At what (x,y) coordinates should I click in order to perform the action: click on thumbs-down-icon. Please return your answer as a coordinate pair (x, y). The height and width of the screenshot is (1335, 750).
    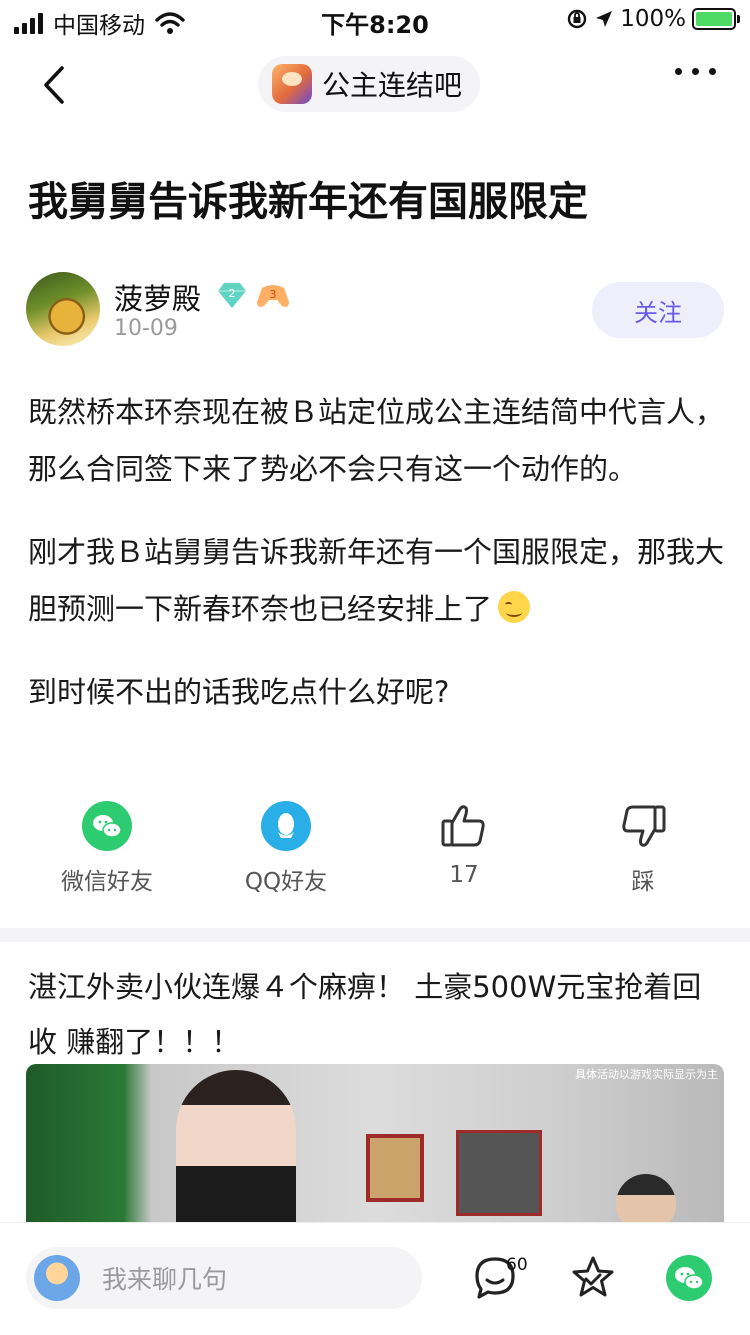
    Looking at the image, I should click on (644, 826).